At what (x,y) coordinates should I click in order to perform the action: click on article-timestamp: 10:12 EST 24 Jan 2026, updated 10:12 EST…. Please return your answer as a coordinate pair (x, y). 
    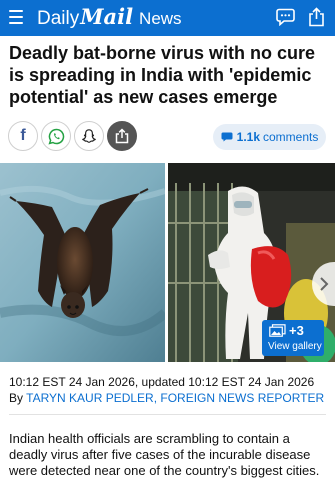
    Looking at the image, I should click on (162, 382).